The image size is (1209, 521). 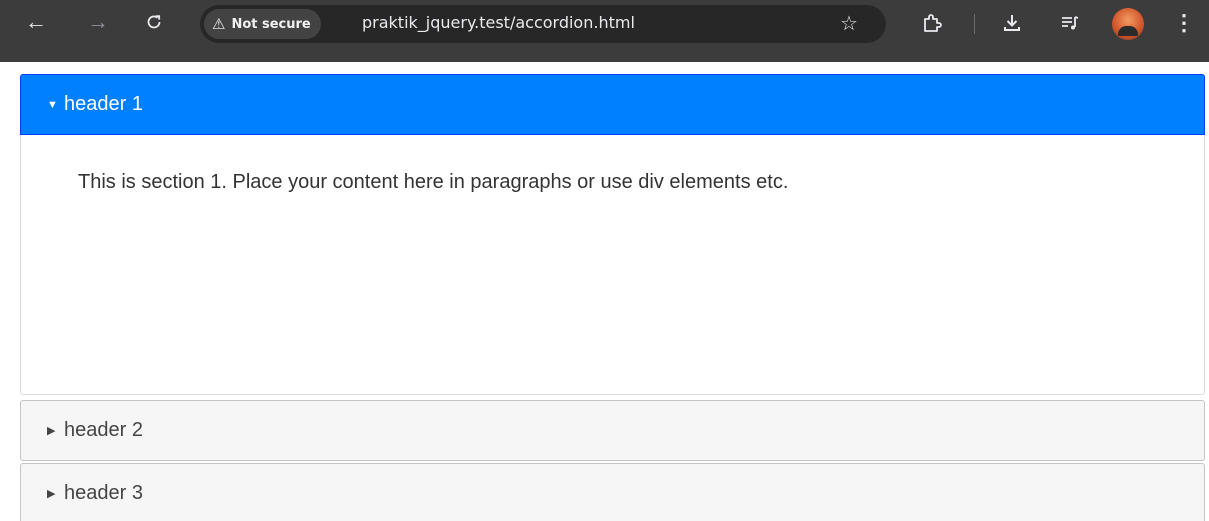 I want to click on download-icon, so click(x=1012, y=23).